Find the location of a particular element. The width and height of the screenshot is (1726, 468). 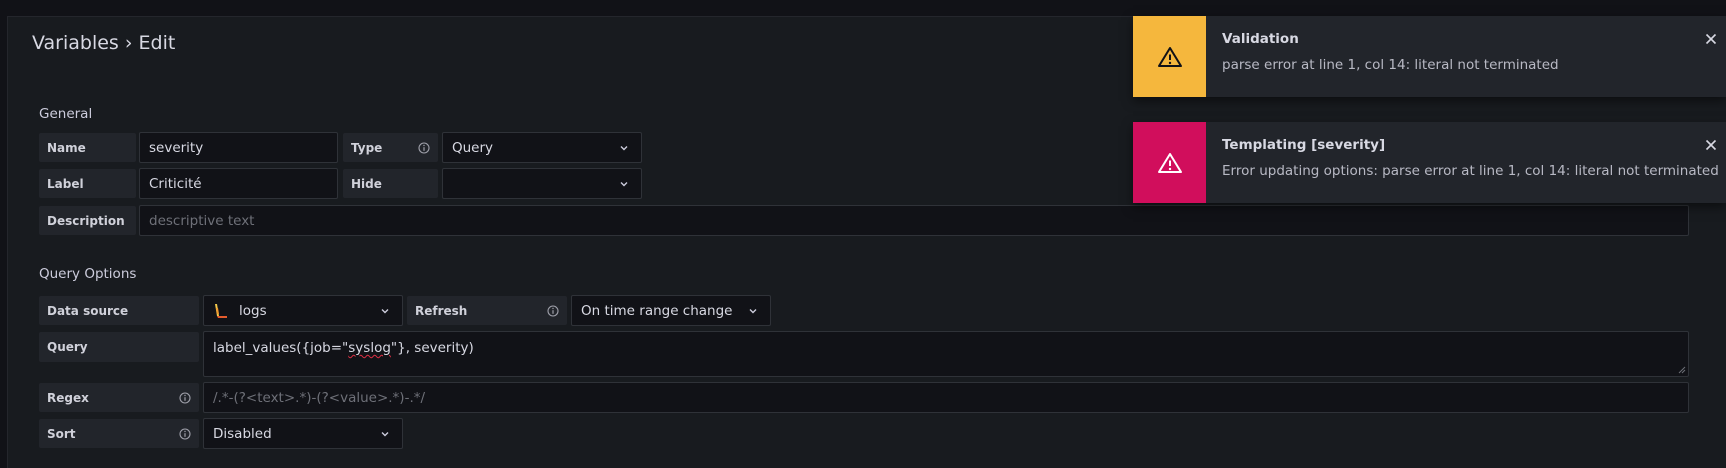

description-label: Description is located at coordinates (87, 220).